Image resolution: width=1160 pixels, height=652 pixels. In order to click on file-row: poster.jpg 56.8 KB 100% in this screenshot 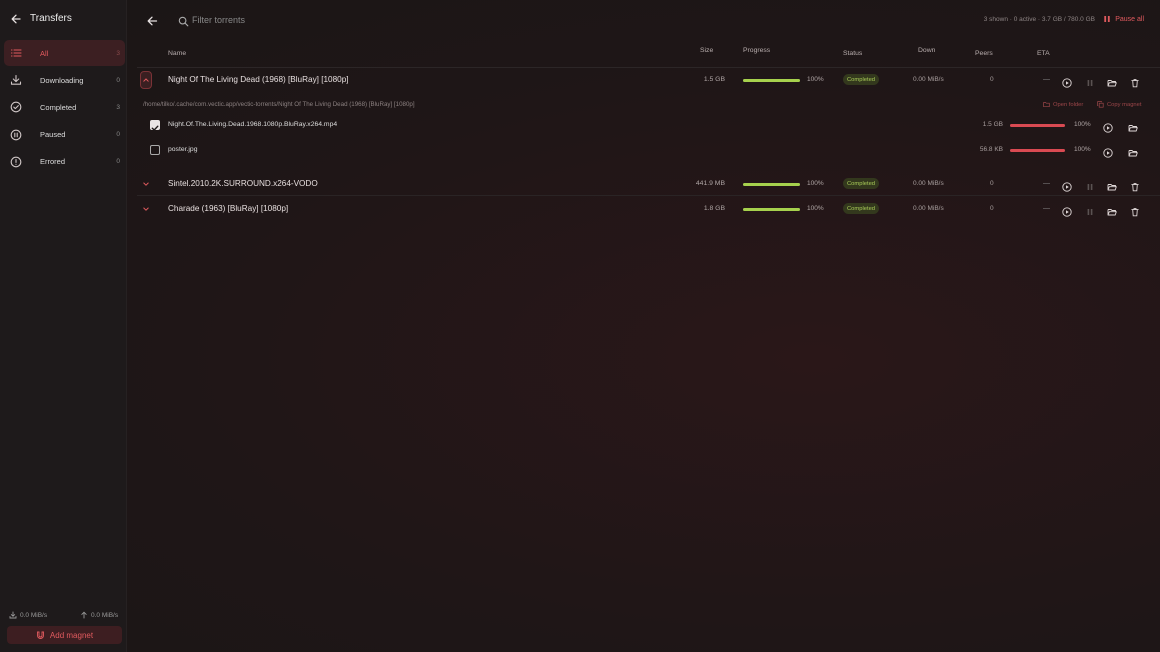, I will do `click(648, 150)`.